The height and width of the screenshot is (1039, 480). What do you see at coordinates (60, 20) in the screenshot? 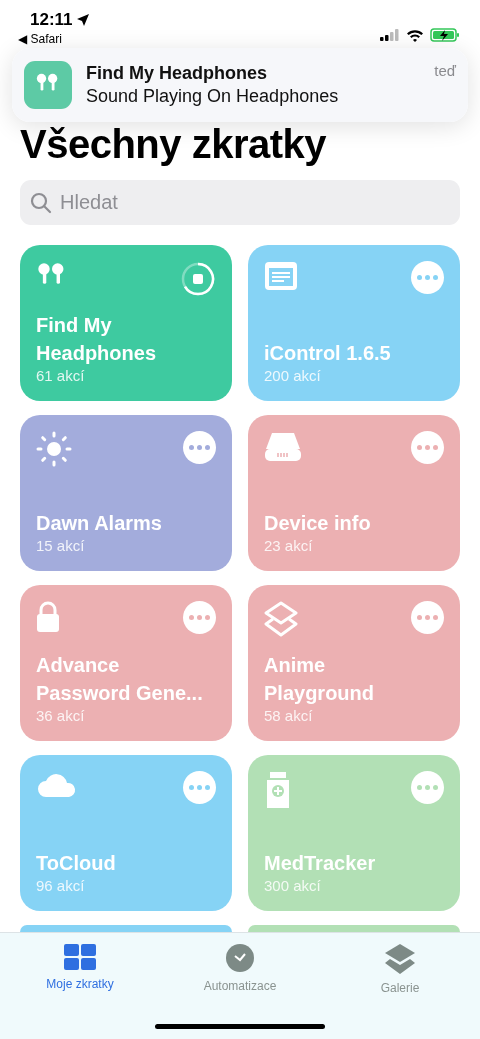
I see `clock-time: 12:11` at bounding box center [60, 20].